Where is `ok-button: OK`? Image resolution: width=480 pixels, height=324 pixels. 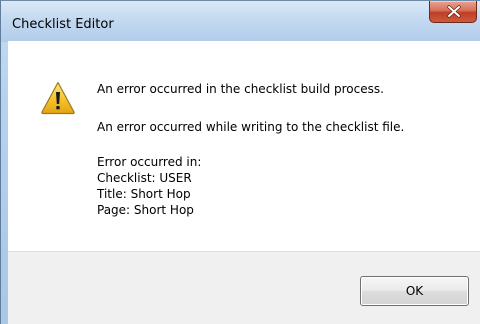
ok-button: OK is located at coordinates (414, 291).